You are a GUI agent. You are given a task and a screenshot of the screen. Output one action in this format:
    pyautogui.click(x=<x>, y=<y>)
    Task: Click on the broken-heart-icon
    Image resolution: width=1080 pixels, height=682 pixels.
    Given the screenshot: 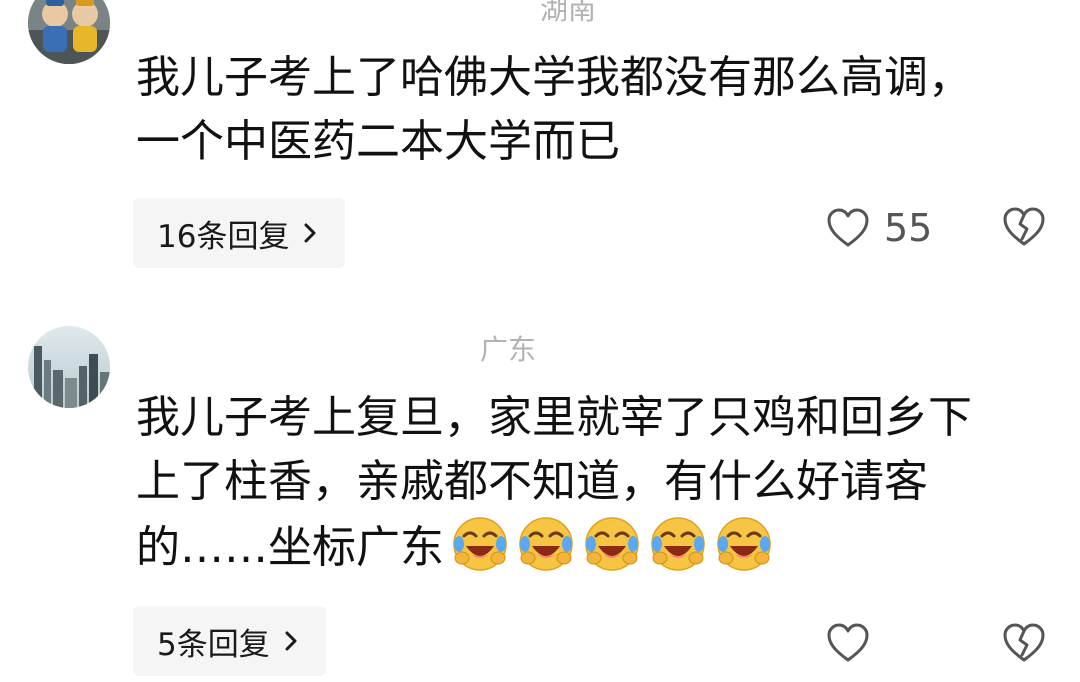 What is the action you would take?
    pyautogui.click(x=1024, y=643)
    